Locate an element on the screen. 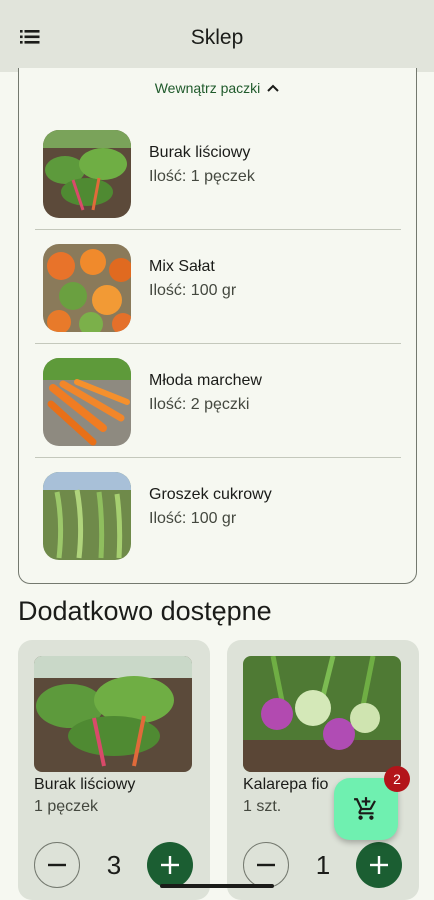 This screenshot has width=434, height=900. package-toggle-label: Wewnątrz paczki is located at coordinates (207, 88).